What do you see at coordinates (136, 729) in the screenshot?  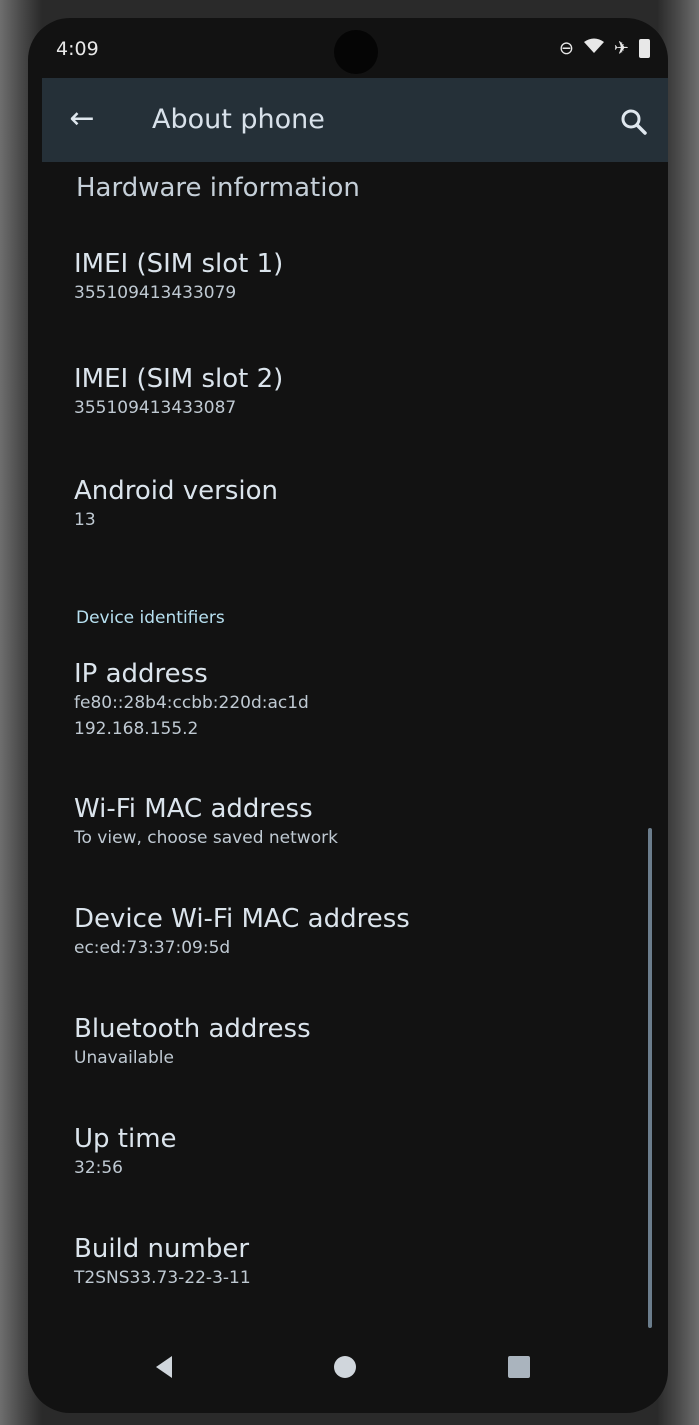 I see `item-value-secondary: 192.168.155.2` at bounding box center [136, 729].